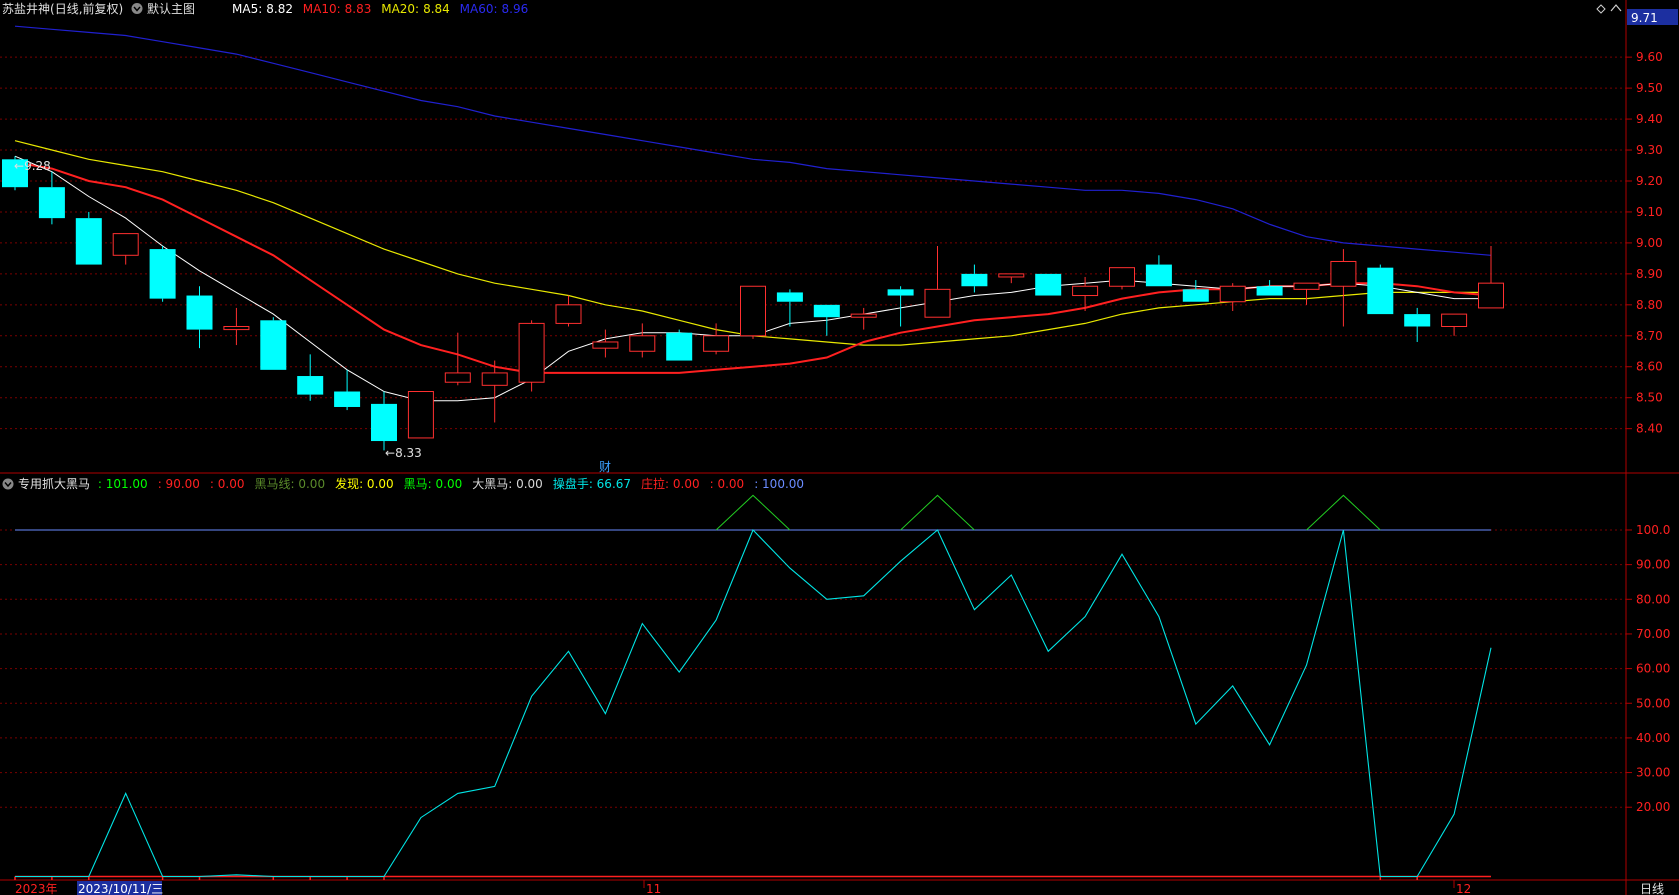  I want to click on price-tick-label: 8.50, so click(1649, 398).